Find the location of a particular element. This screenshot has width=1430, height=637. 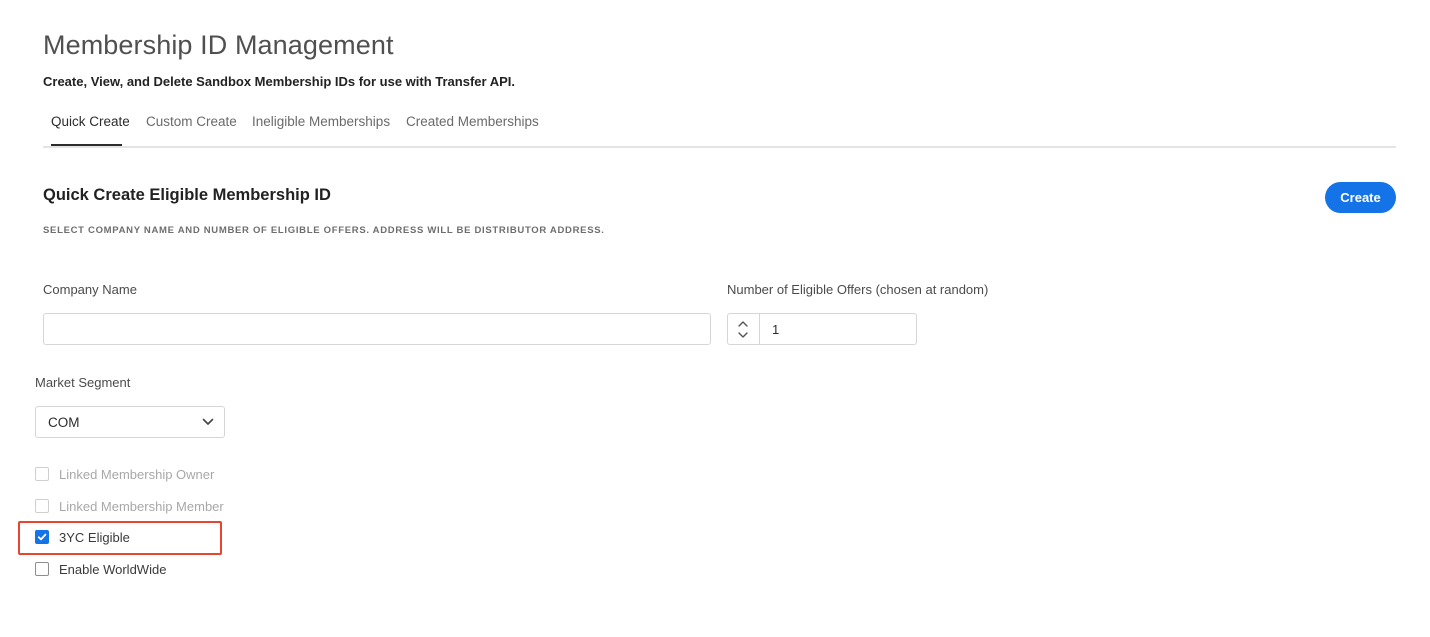

linked-membership-owner-checkbox is located at coordinates (42, 474).